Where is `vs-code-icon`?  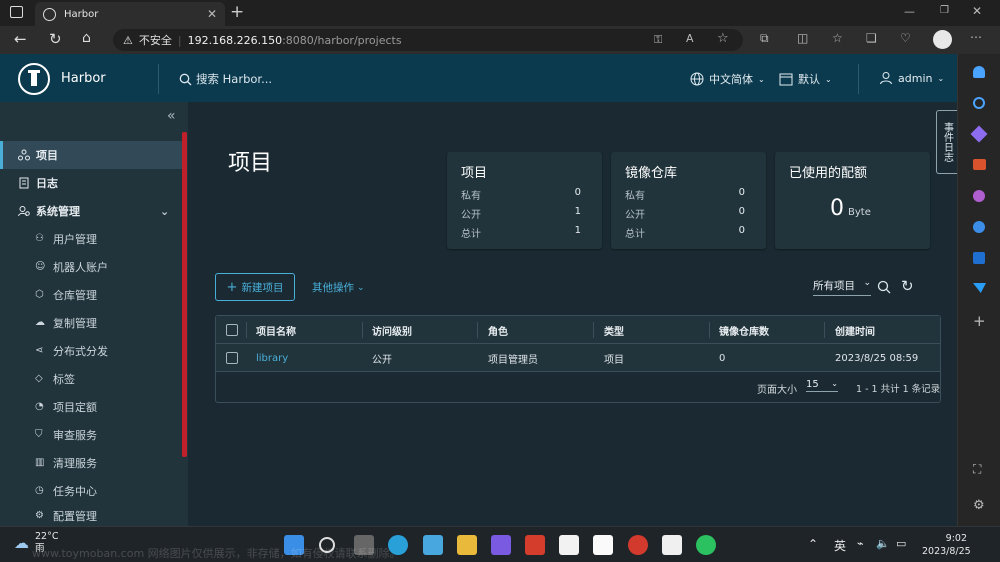 vs-code-icon is located at coordinates (672, 545).